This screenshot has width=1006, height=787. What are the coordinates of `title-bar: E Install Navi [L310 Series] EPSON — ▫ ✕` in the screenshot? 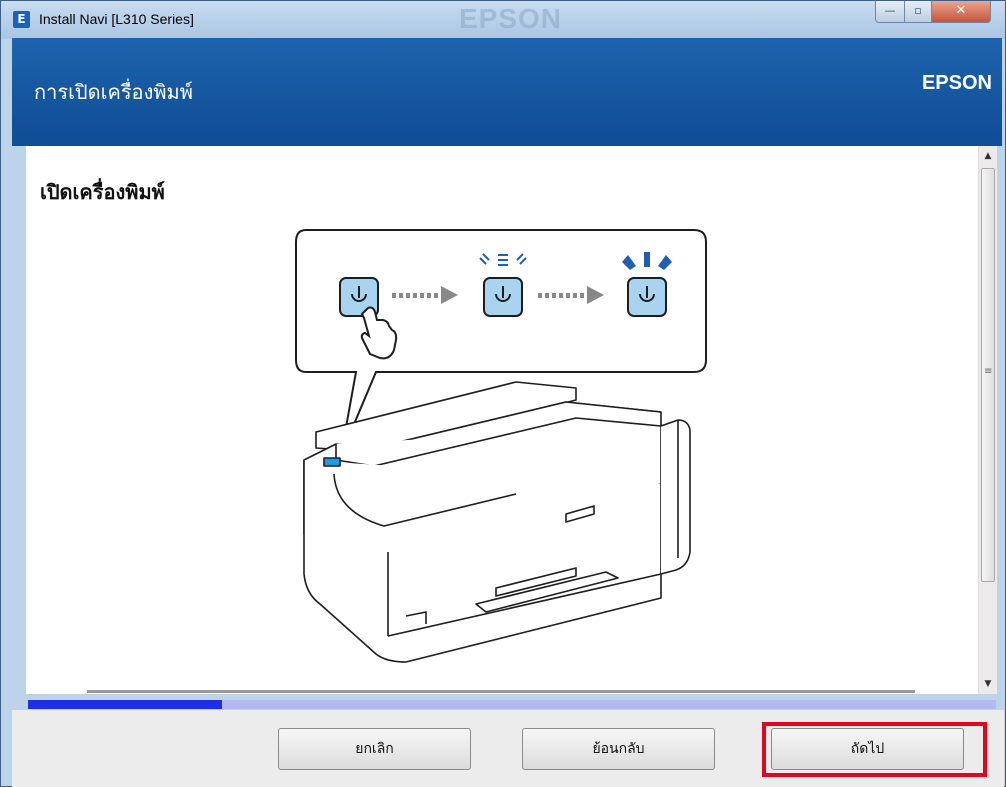 It's located at (503, 20).